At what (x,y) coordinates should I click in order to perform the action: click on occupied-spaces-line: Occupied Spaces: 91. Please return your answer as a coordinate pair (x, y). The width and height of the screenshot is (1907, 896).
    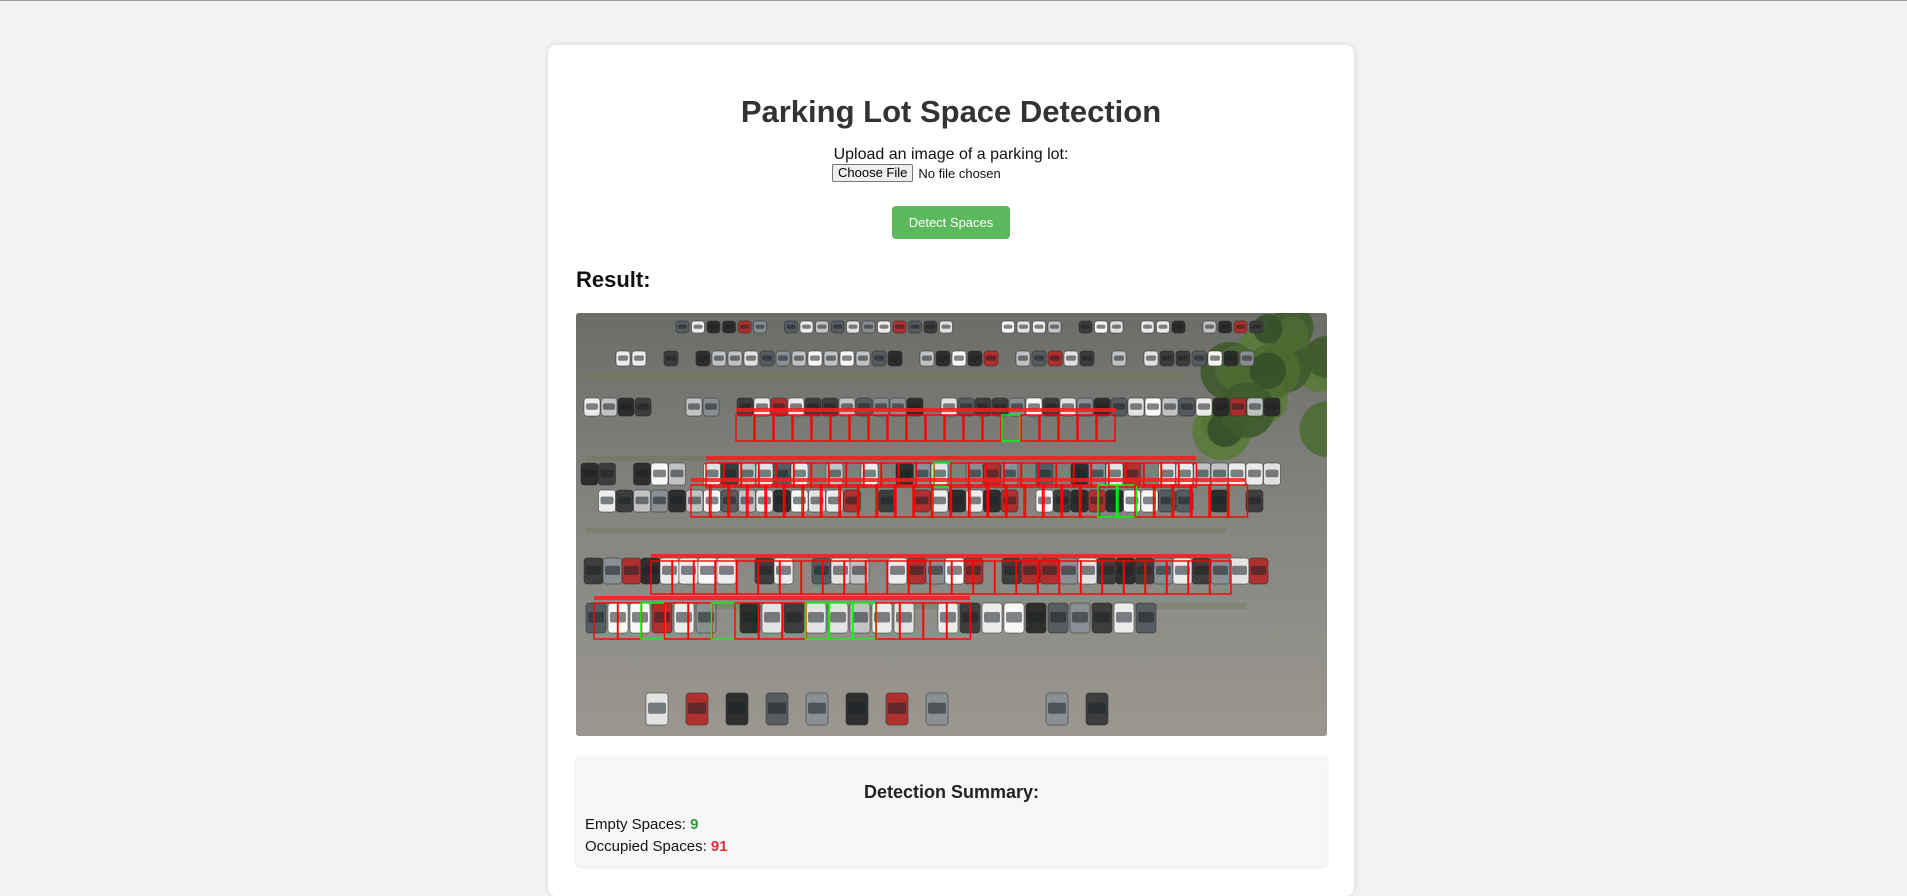
    Looking at the image, I should click on (656, 846).